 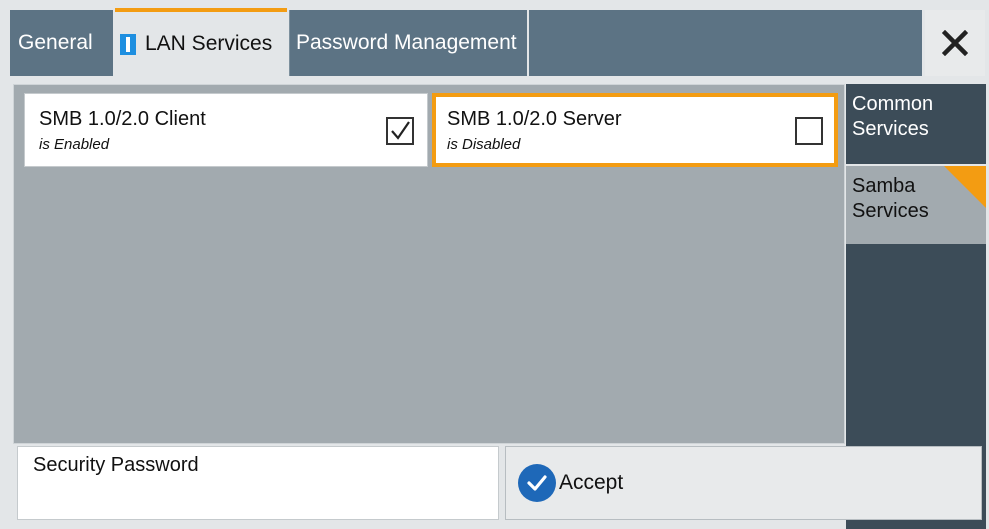 What do you see at coordinates (743, 483) in the screenshot?
I see `accept-button: Accept` at bounding box center [743, 483].